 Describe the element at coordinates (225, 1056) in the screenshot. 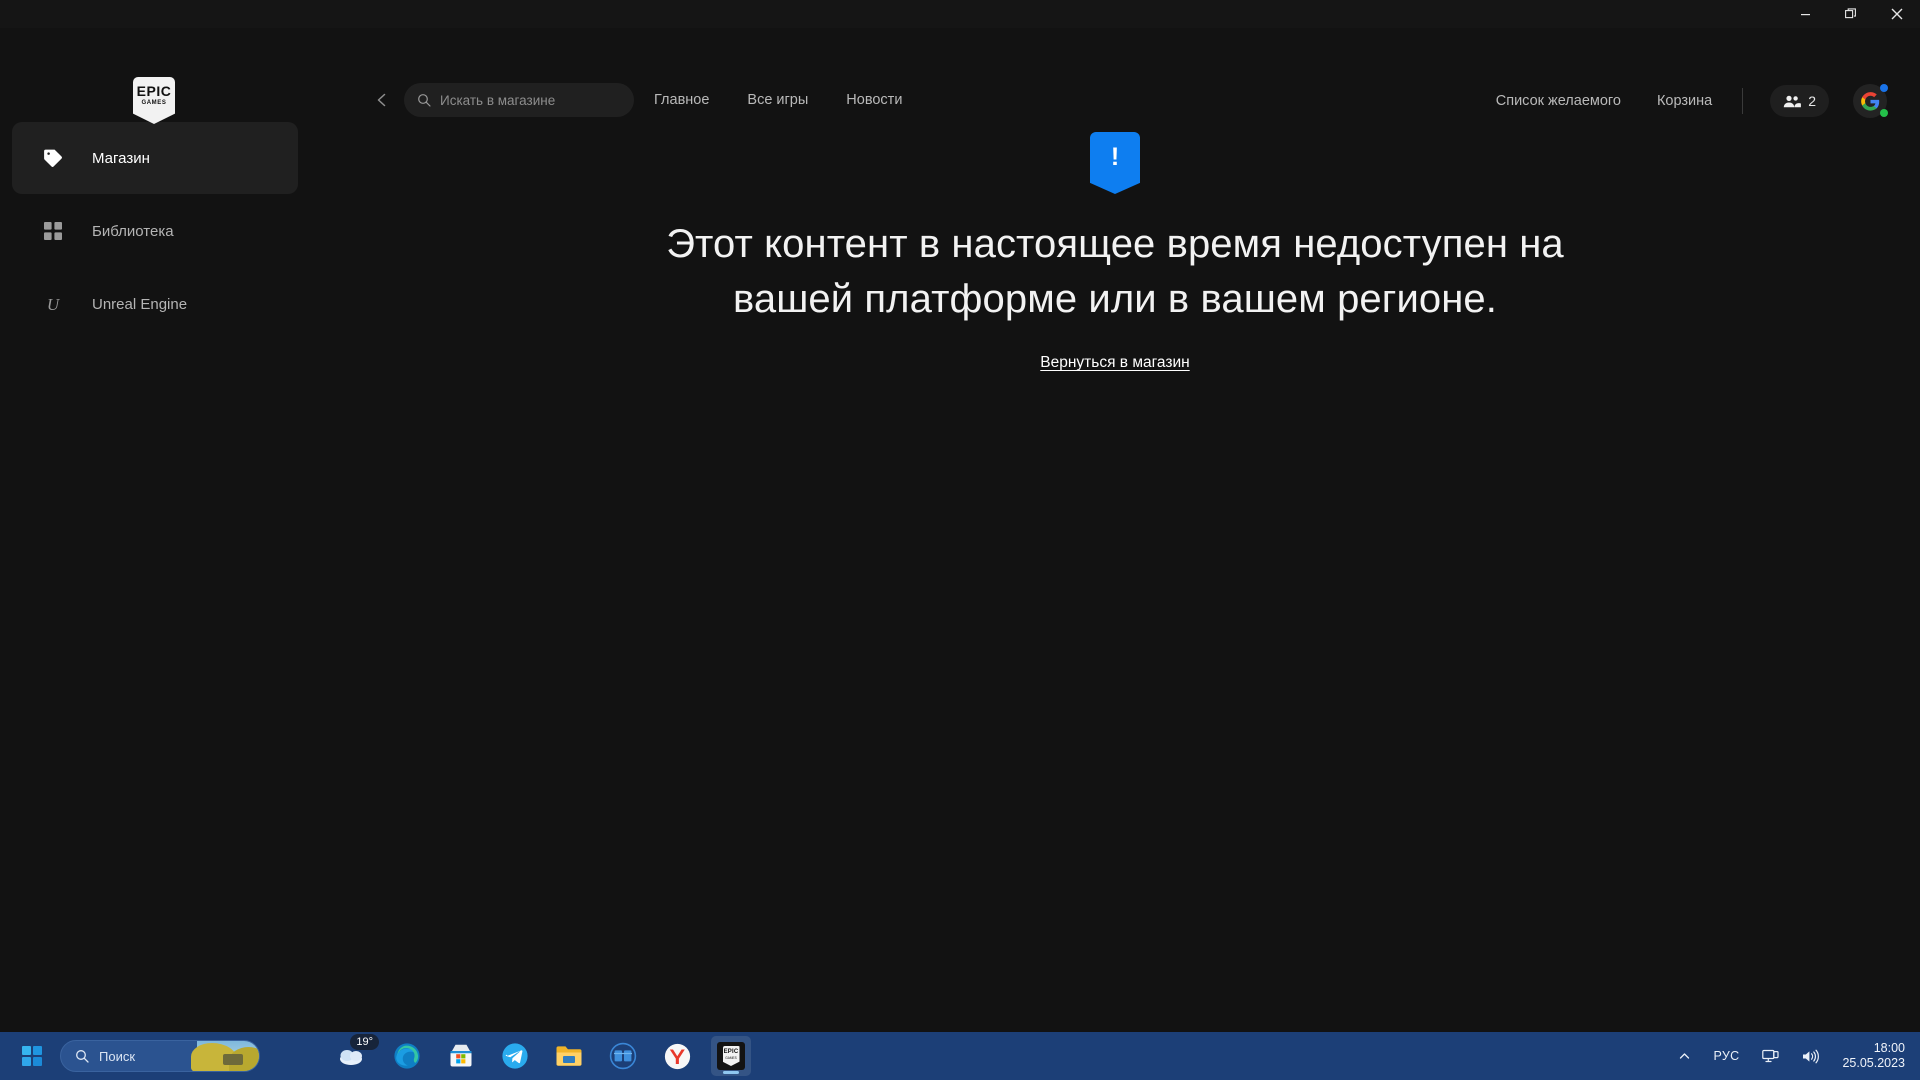

I see `search-highlight-thumbnail` at that location.